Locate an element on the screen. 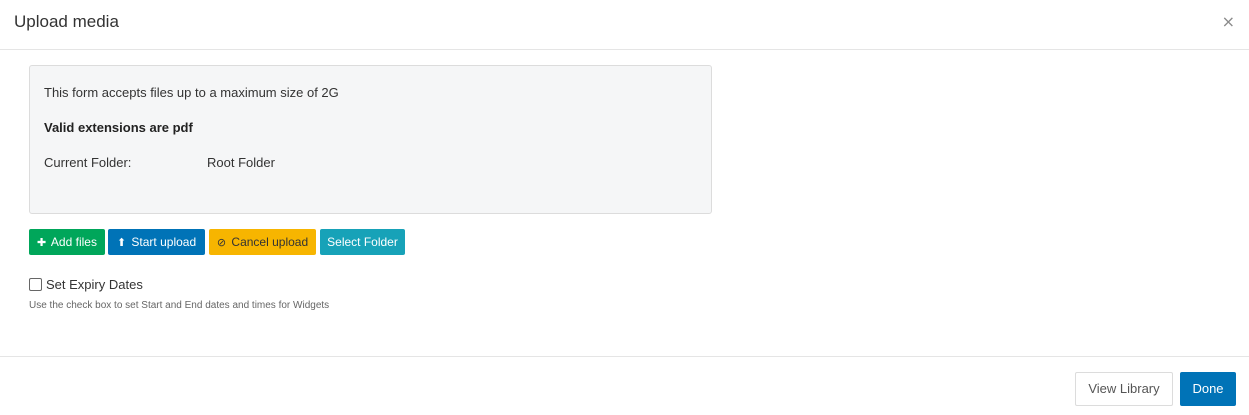 The width and height of the screenshot is (1249, 415). close-icon: × is located at coordinates (1228, 21).